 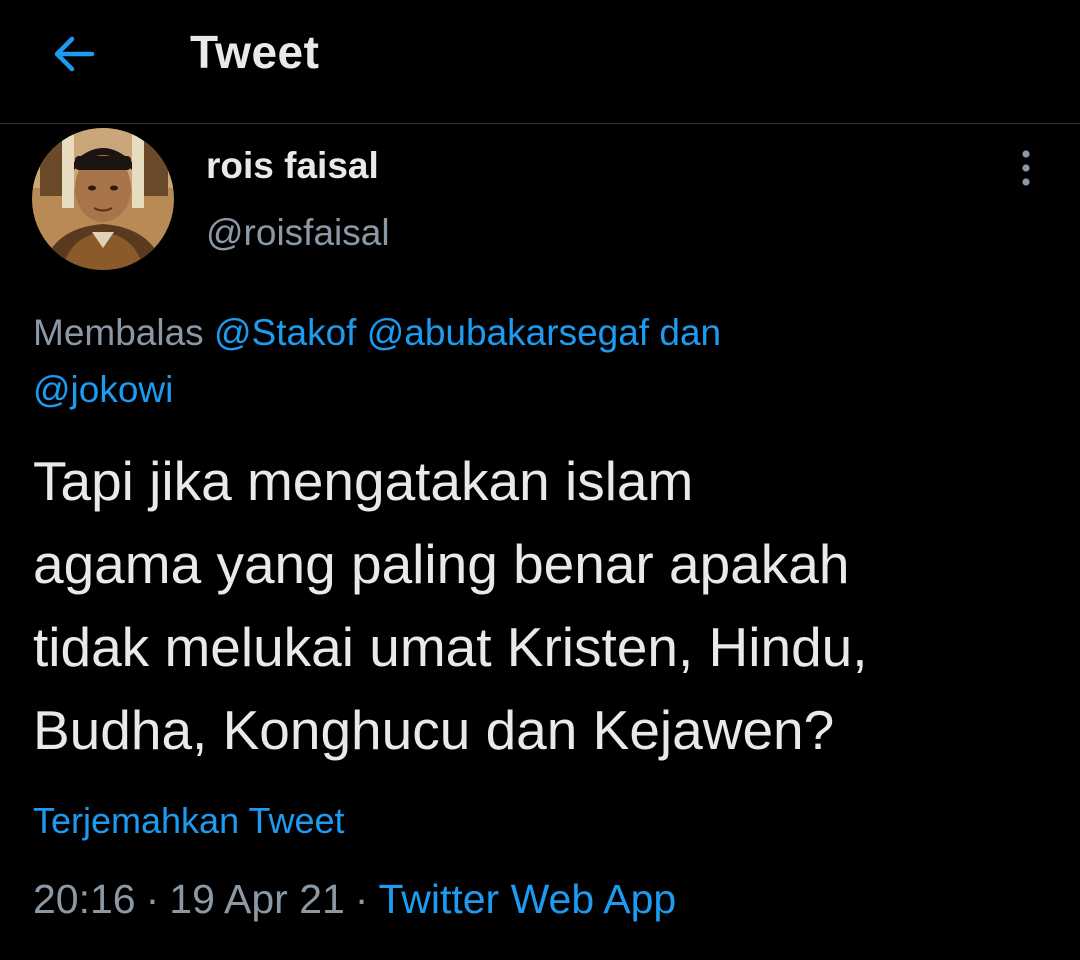 I want to click on mention-link: @jokowi, so click(x=103, y=389).